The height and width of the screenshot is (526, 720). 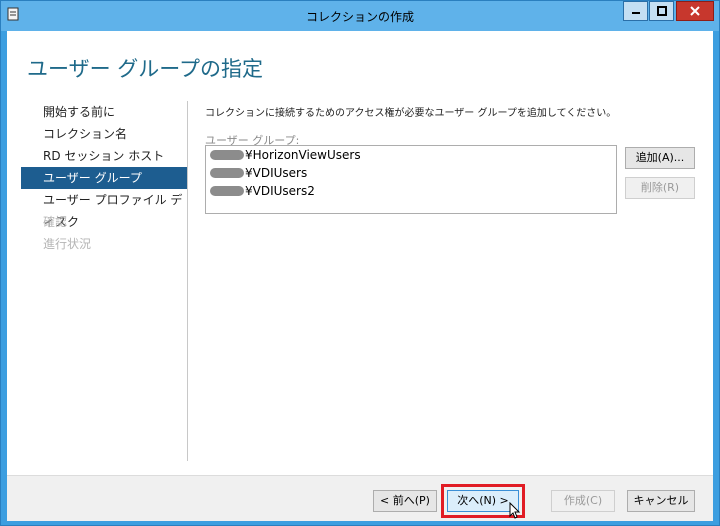 What do you see at coordinates (104, 112) in the screenshot?
I see `sidebar-item-before-you-begin: 開始する前に` at bounding box center [104, 112].